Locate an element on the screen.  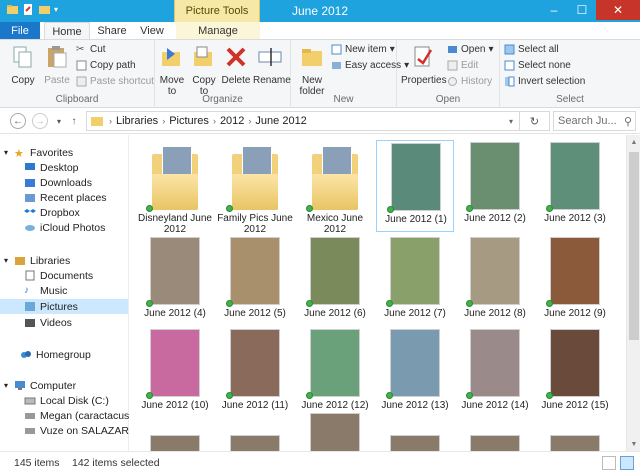
up-arrow-icon: ↑ is located at coordinates (74, 121).